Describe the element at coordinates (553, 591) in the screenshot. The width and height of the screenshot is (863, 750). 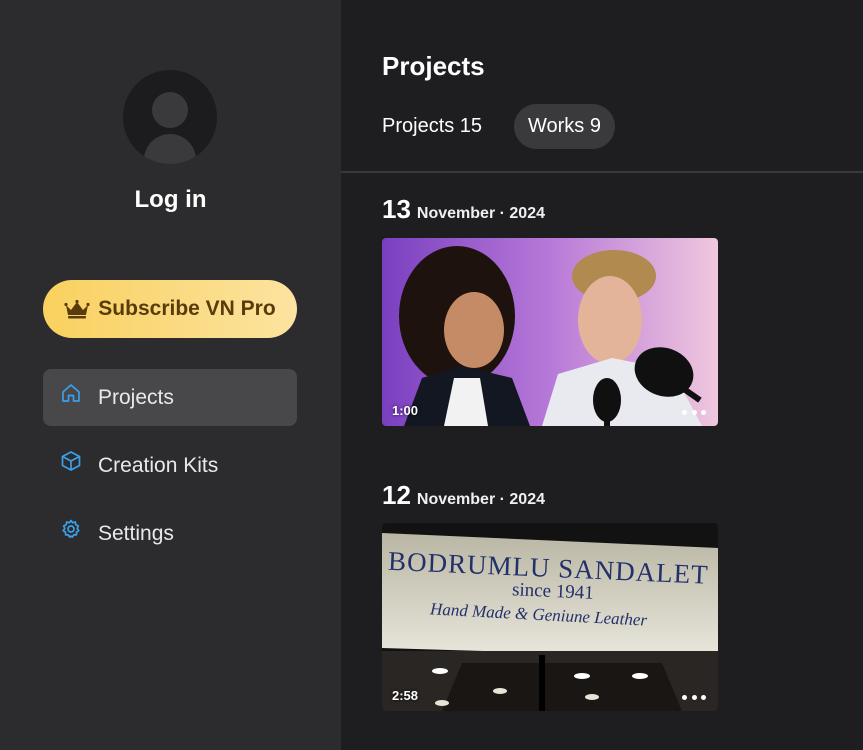
I see `sign-line-2: since 1941` at that location.